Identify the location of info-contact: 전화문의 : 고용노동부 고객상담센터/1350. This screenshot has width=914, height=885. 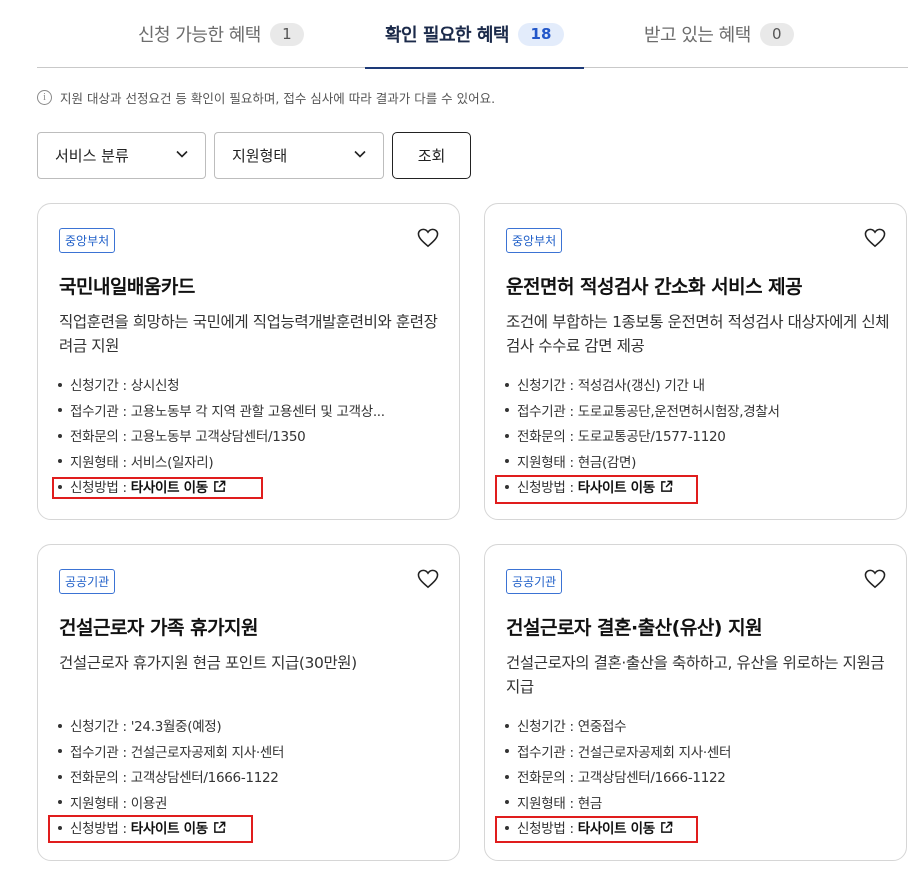
(221, 438).